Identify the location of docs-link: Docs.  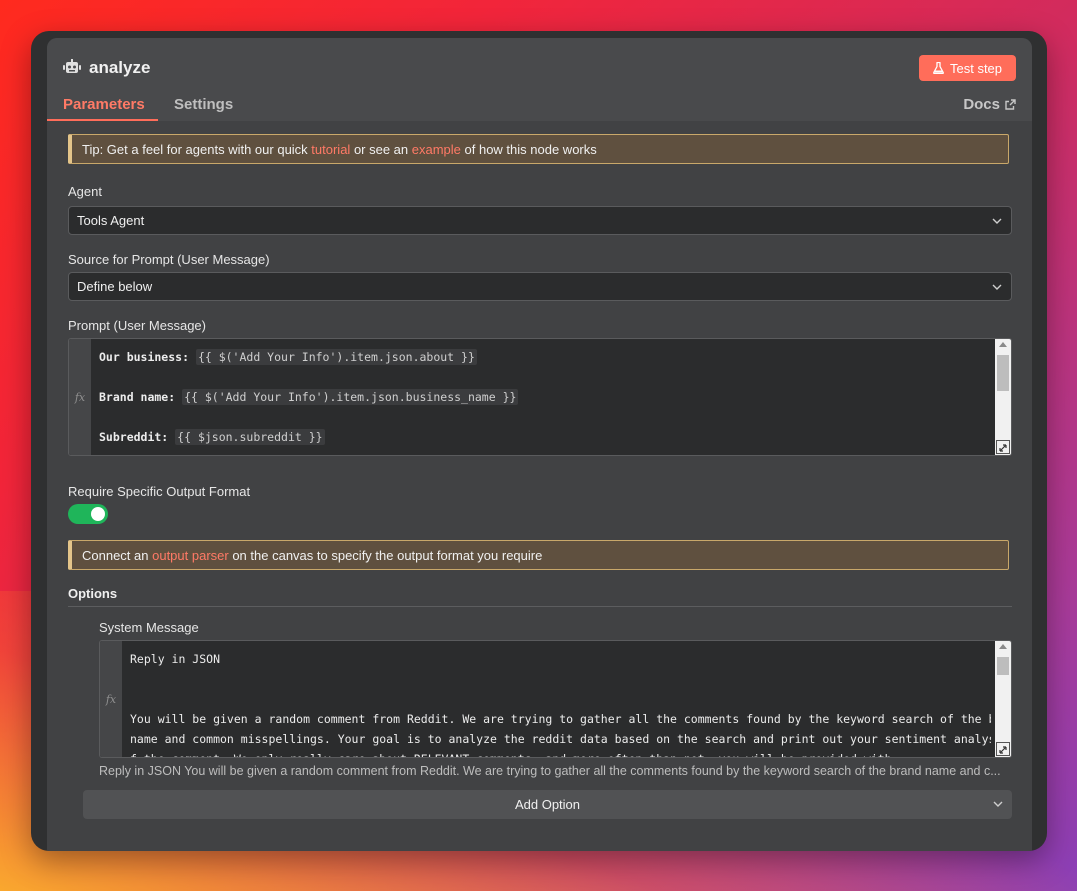
(989, 104).